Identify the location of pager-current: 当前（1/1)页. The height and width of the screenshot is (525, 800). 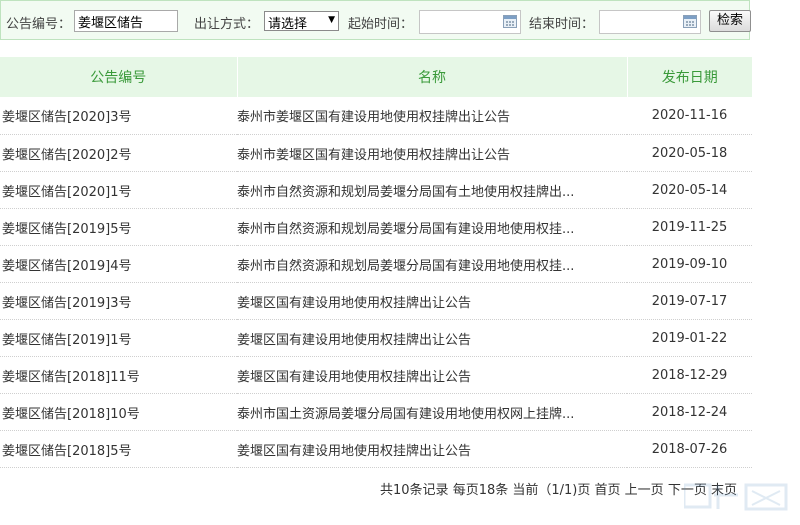
(551, 490).